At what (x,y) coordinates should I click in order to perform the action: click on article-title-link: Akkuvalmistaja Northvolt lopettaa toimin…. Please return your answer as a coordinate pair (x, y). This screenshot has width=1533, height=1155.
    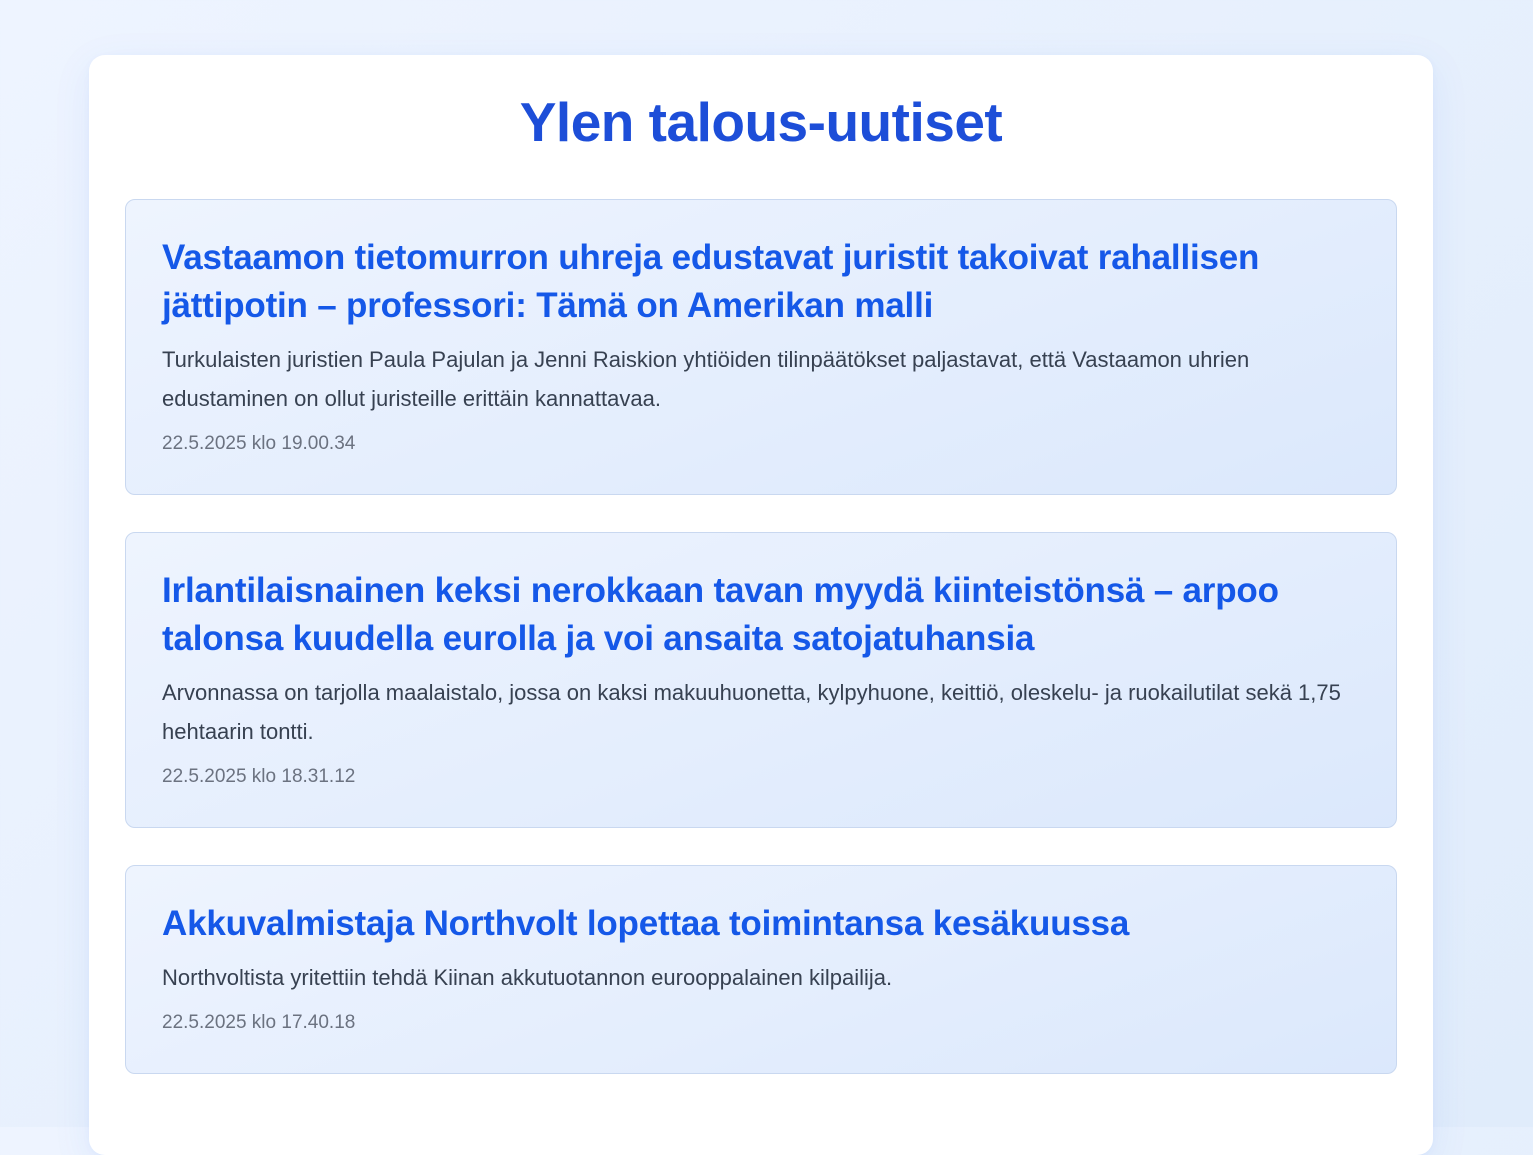
    Looking at the image, I should click on (761, 924).